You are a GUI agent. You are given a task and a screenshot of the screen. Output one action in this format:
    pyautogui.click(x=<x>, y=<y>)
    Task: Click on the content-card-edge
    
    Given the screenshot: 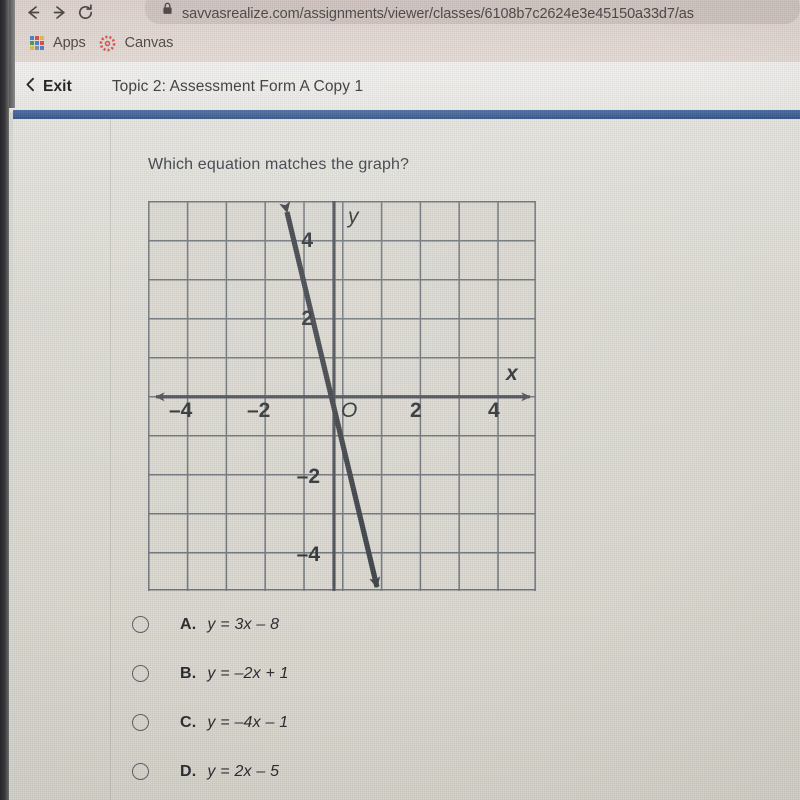 What is the action you would take?
    pyautogui.click(x=110, y=459)
    